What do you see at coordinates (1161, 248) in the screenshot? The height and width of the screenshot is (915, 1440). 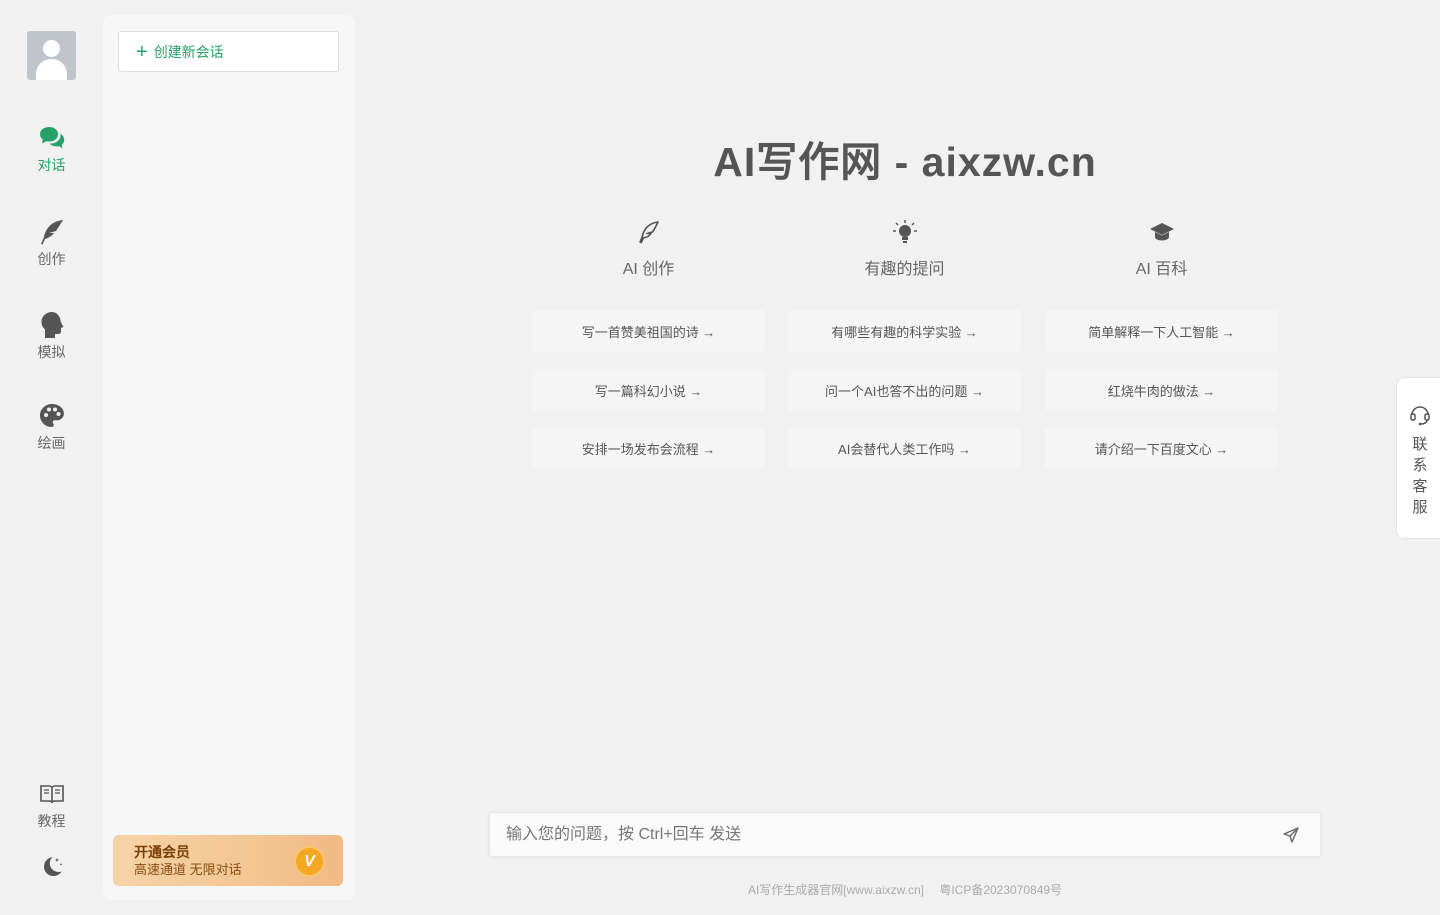 I see `column-header-encyclopedia: AI 百科` at bounding box center [1161, 248].